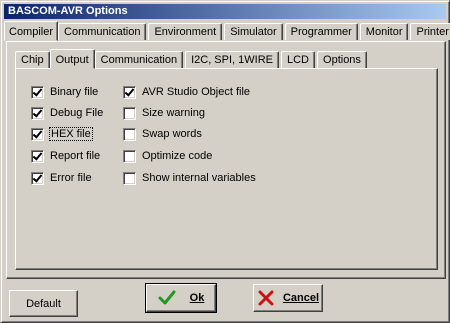  Describe the element at coordinates (129, 113) in the screenshot. I see `checkbox-size-warning` at that location.